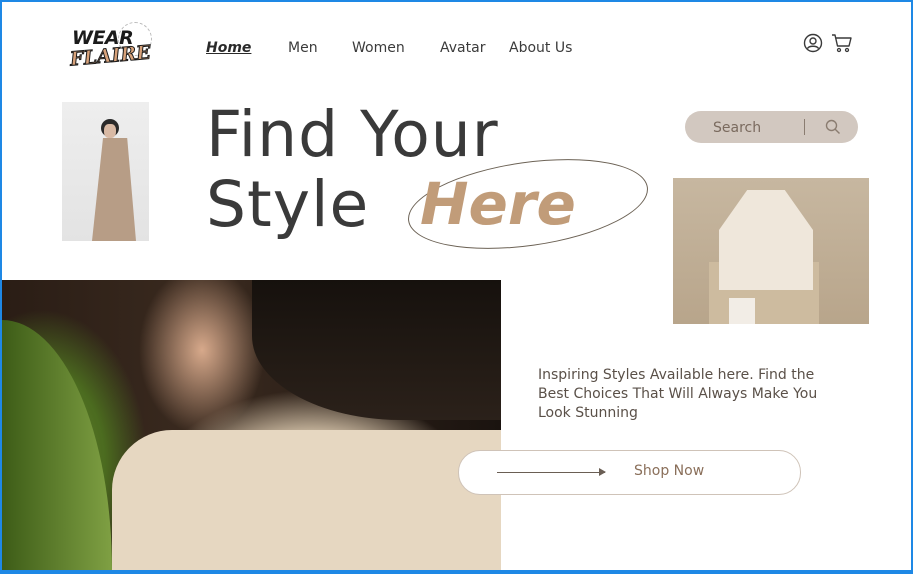 Image resolution: width=913 pixels, height=574 pixels. Describe the element at coordinates (758, 128) in the screenshot. I see `search-input` at that location.